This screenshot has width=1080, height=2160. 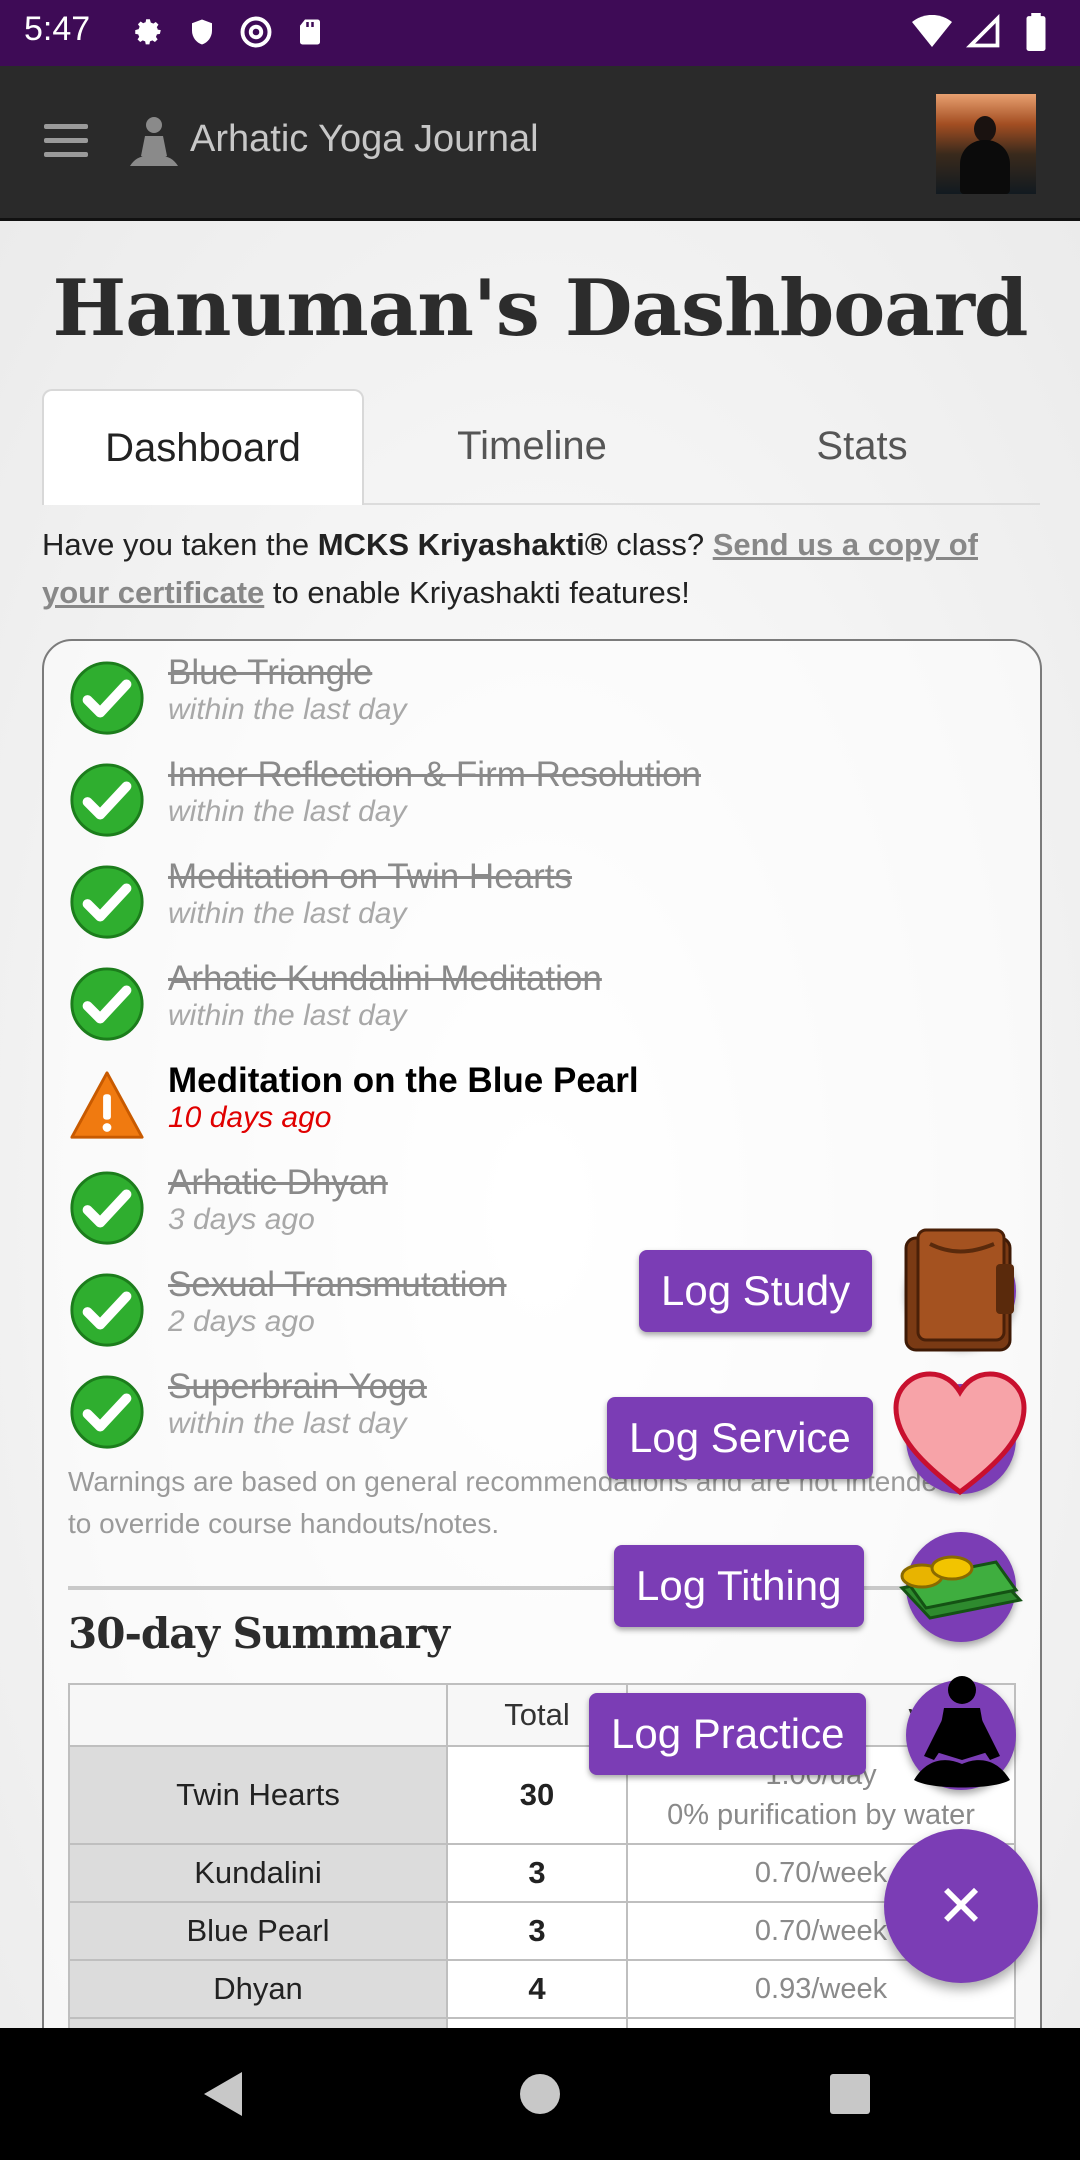 What do you see at coordinates (258, 1873) in the screenshot?
I see `table-cell: Kundalini` at bounding box center [258, 1873].